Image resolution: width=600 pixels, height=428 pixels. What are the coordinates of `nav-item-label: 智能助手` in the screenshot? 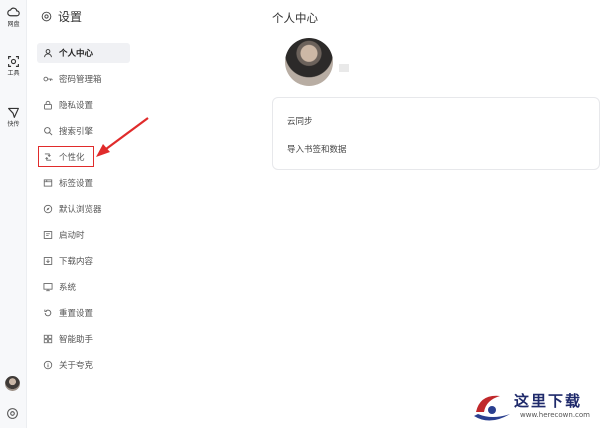 It's located at (76, 340).